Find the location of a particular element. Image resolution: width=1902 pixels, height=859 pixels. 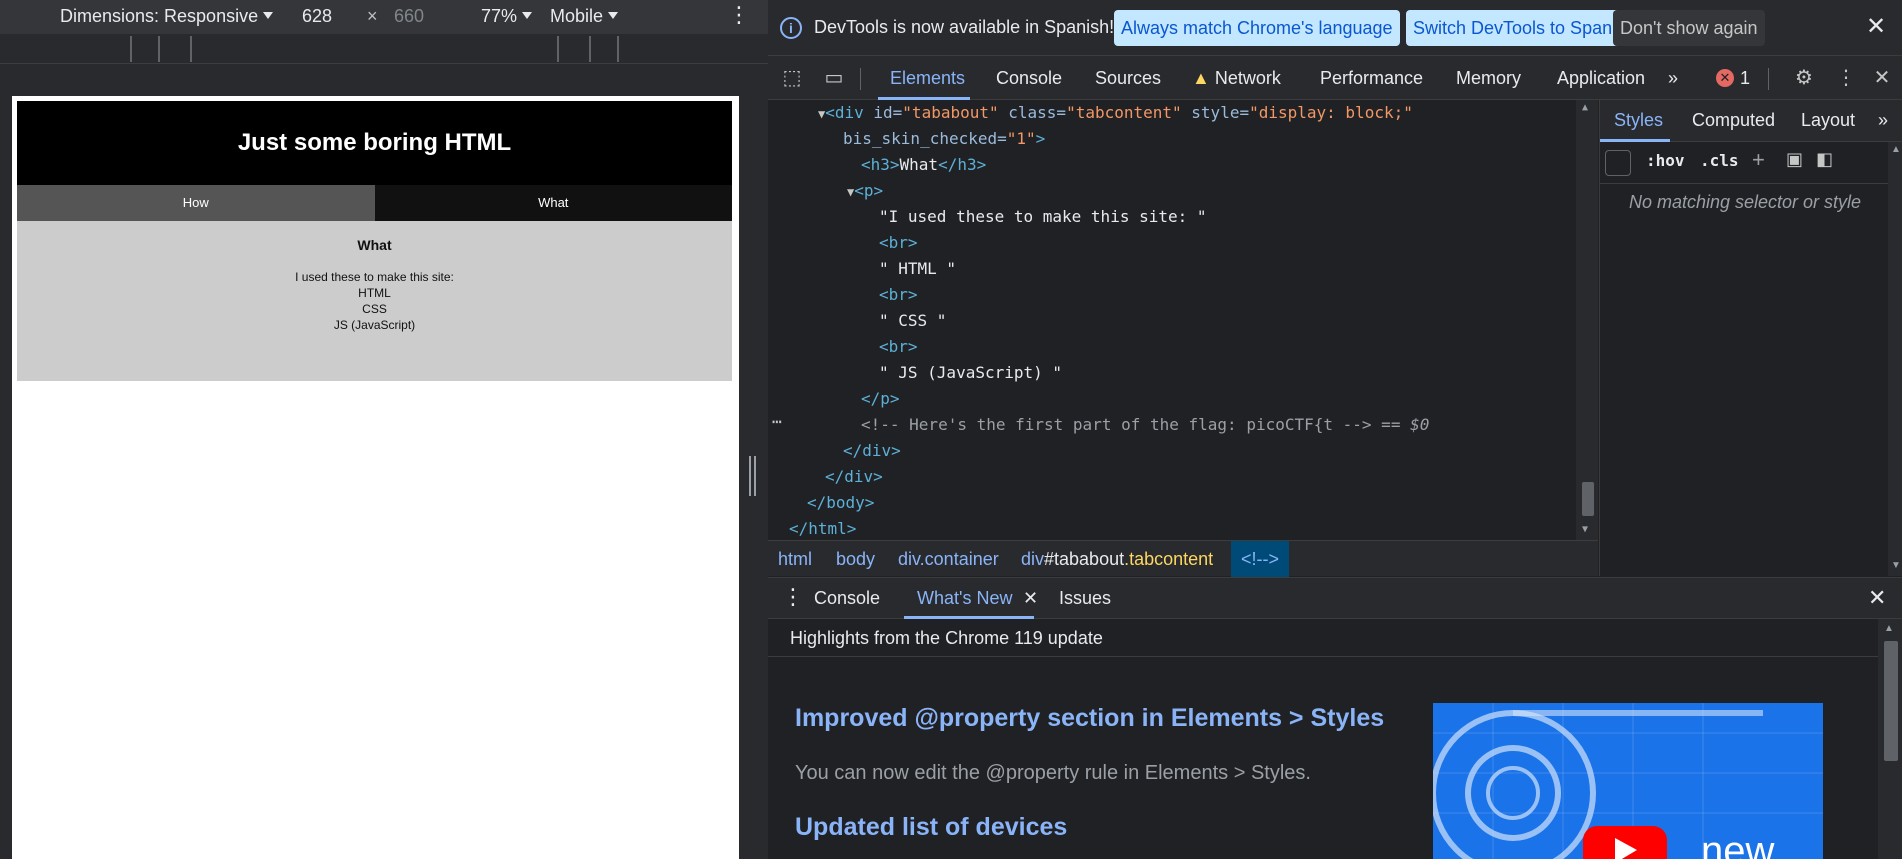

tab-elements: Elements is located at coordinates (927, 78).